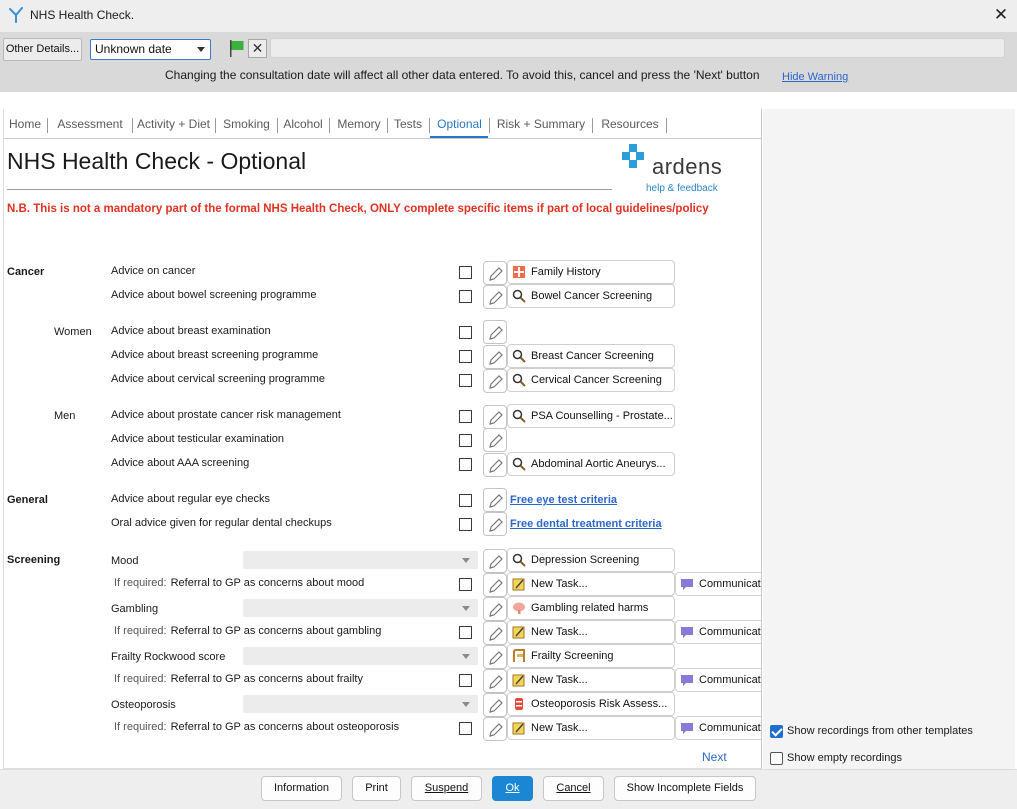 The height and width of the screenshot is (809, 1017). What do you see at coordinates (682, 188) in the screenshot?
I see `help-feedback-link: help & feedback` at bounding box center [682, 188].